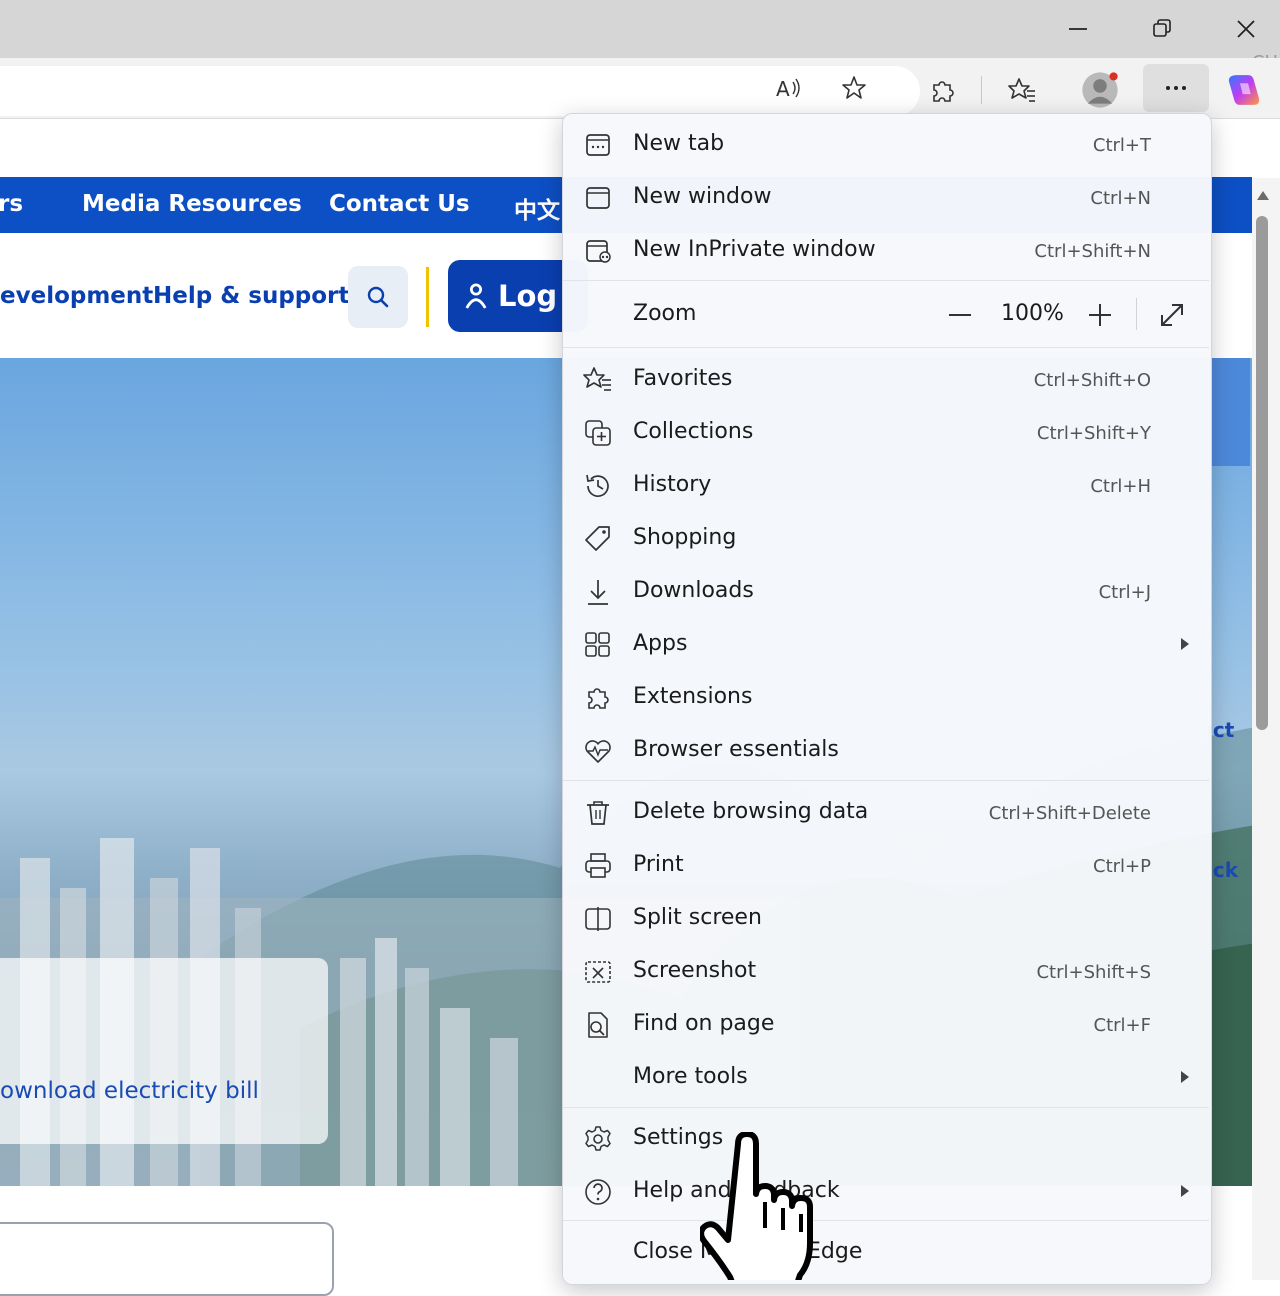  I want to click on sub-nav-link-help-support: Help & support, so click(251, 296).